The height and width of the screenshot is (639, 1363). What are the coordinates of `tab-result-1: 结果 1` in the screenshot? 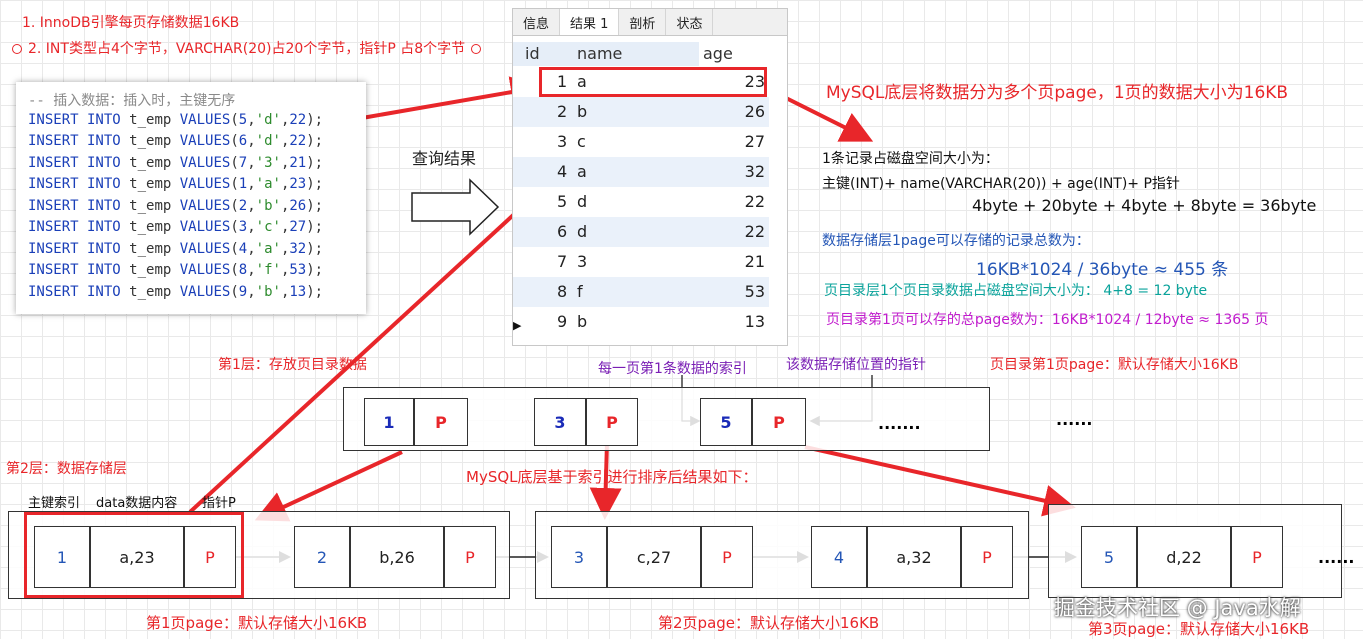 It's located at (590, 22).